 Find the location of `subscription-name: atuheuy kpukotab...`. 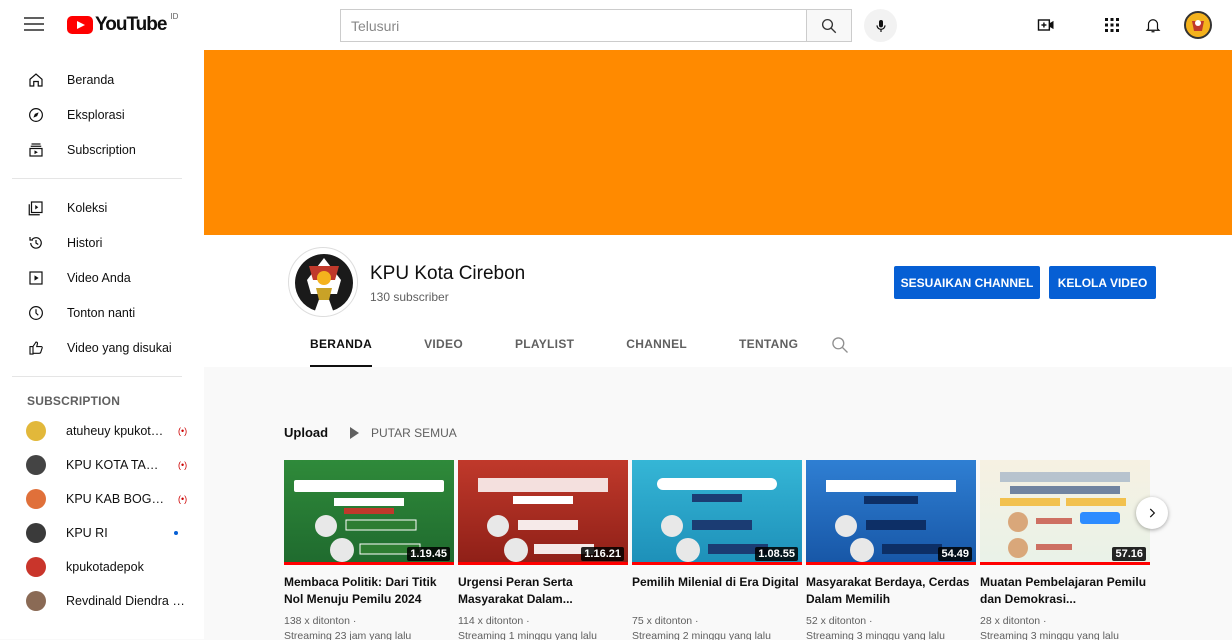

subscription-name: atuheuy kpukotab... is located at coordinates (116, 431).